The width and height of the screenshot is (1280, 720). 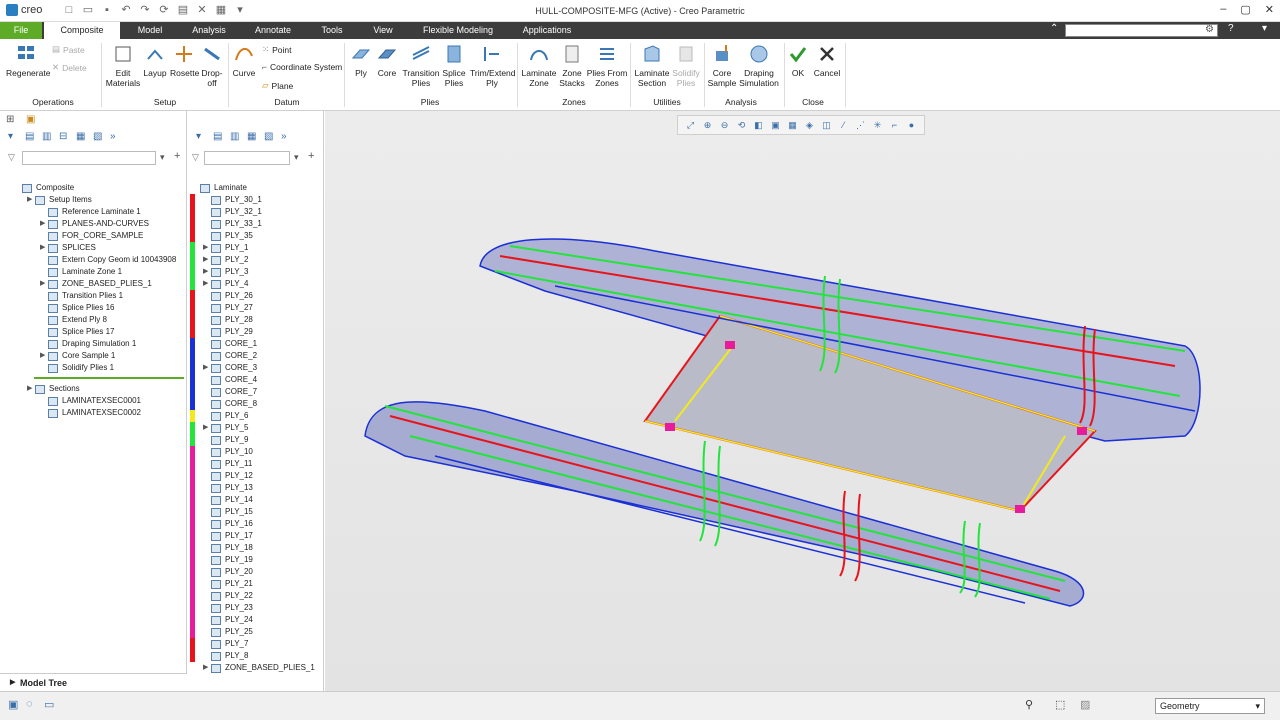 What do you see at coordinates (287, 137) in the screenshot?
I see `laminate-more-icon: »` at bounding box center [287, 137].